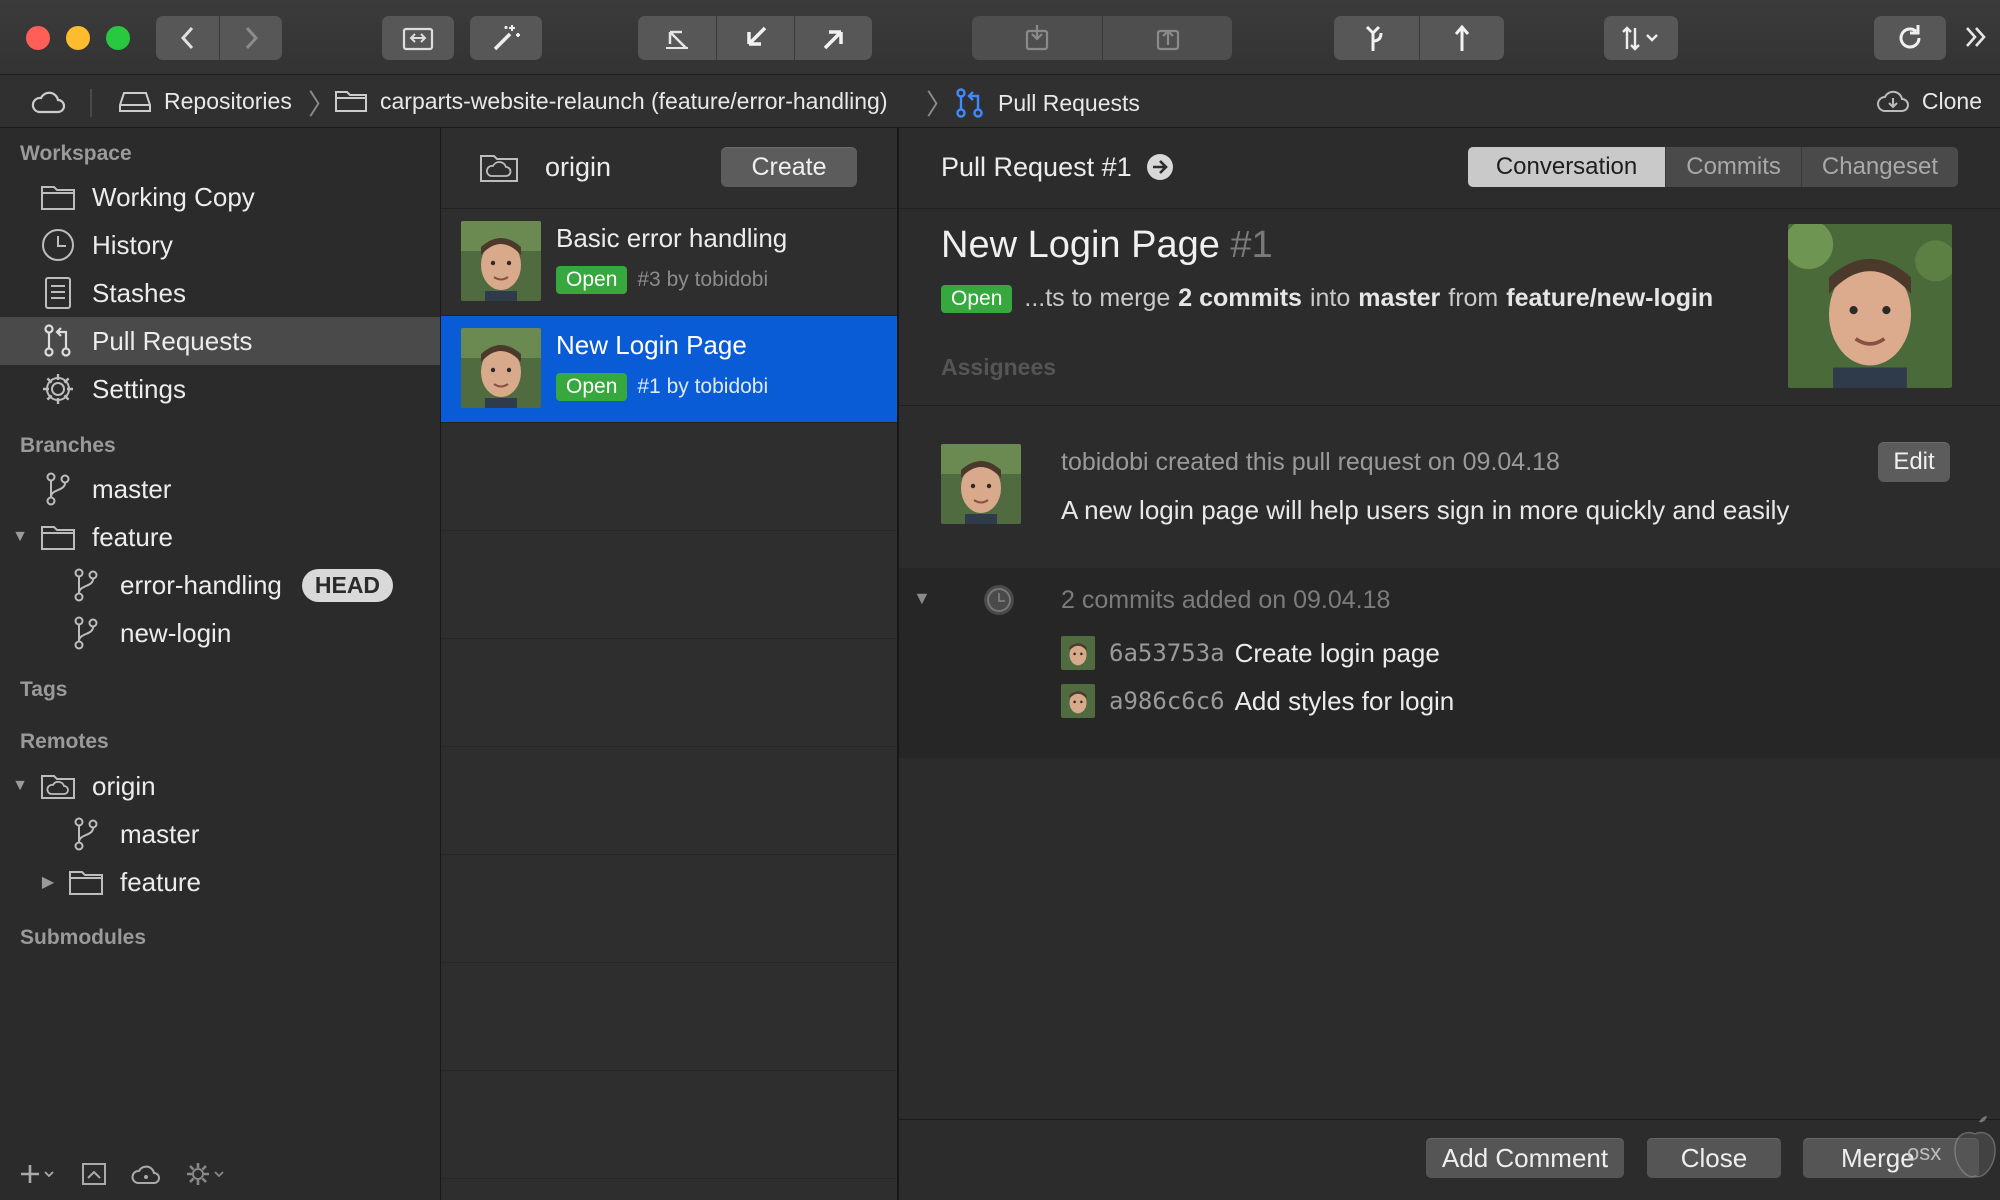 This screenshot has height=1200, width=2000. What do you see at coordinates (506, 38) in the screenshot?
I see `magic-wand-button` at bounding box center [506, 38].